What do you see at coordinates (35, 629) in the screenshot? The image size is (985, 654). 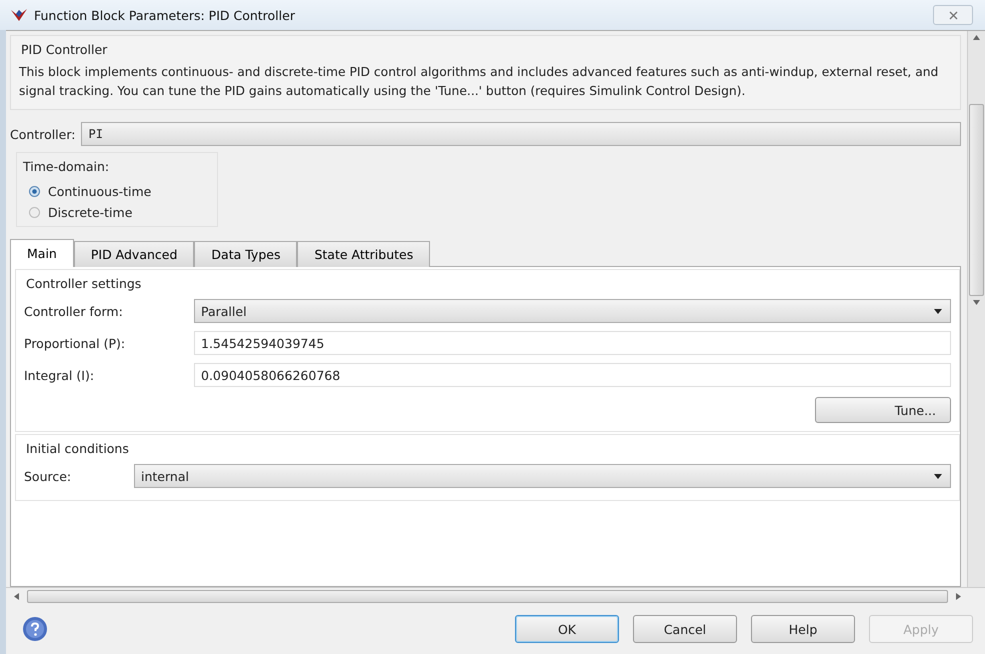 I see `help-icon` at bounding box center [35, 629].